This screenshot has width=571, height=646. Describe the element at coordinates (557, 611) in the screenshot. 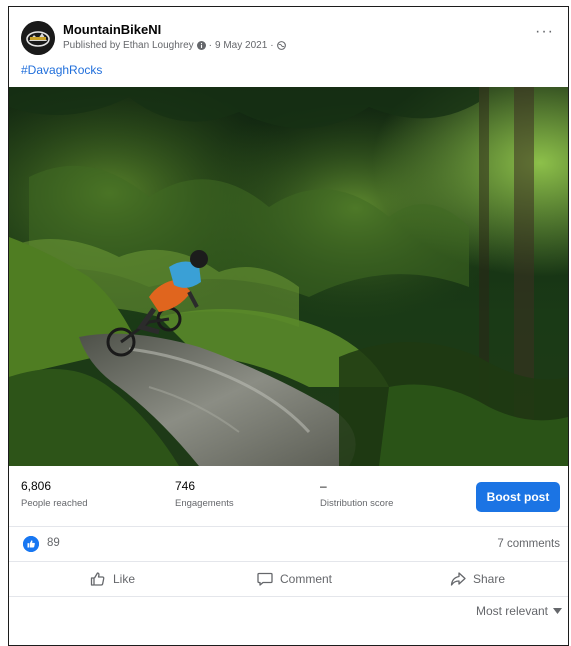

I see `caret-down-icon` at that location.